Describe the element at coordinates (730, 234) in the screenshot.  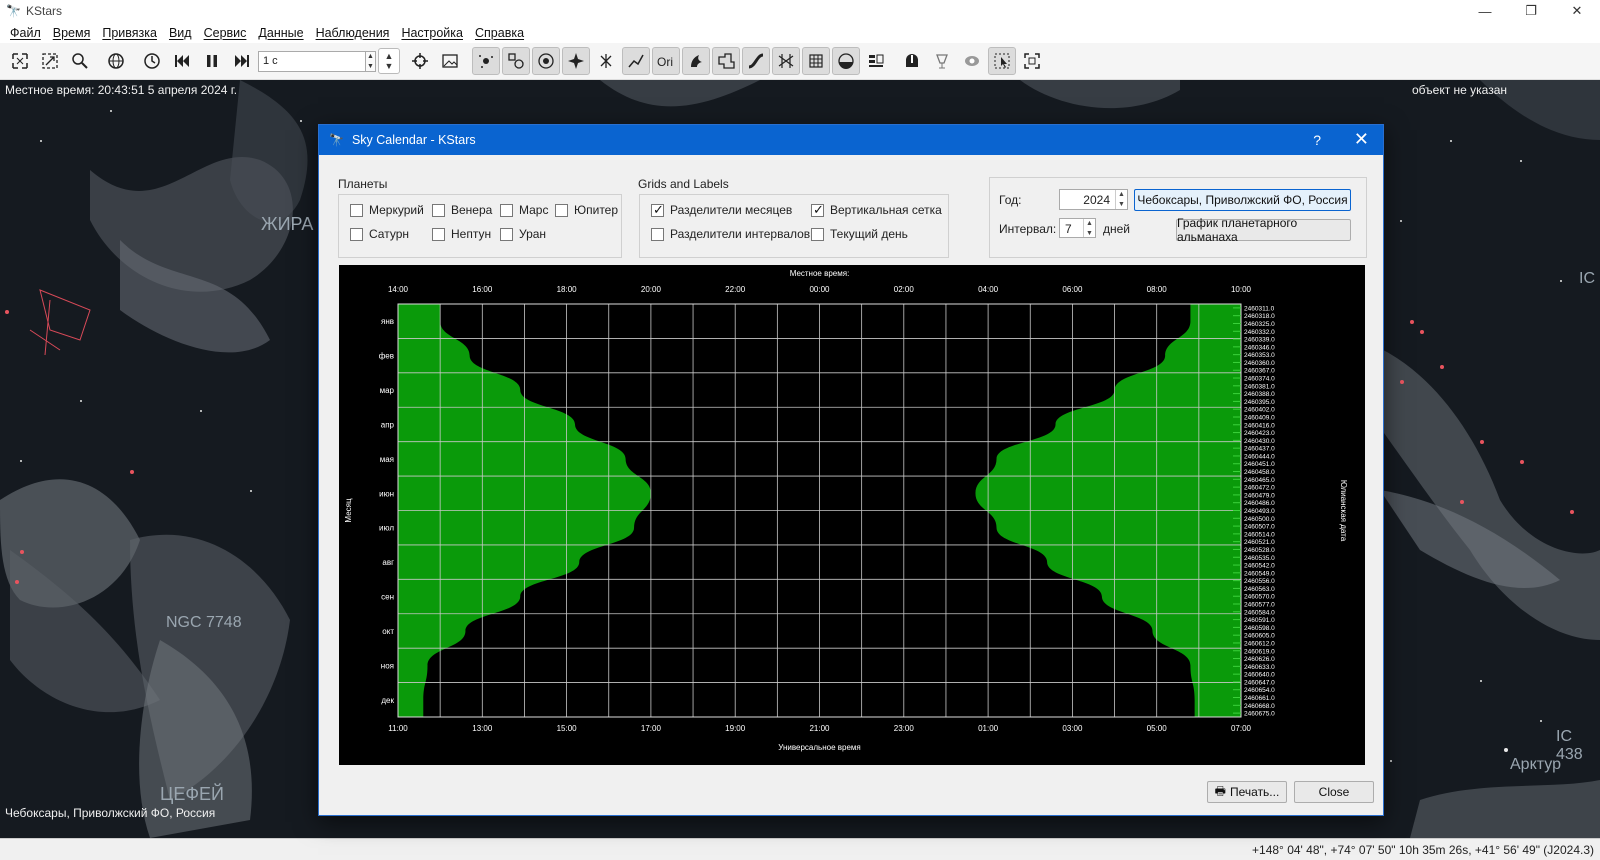
I see `checkbox-interval-separators: Разделители интервалов` at that location.